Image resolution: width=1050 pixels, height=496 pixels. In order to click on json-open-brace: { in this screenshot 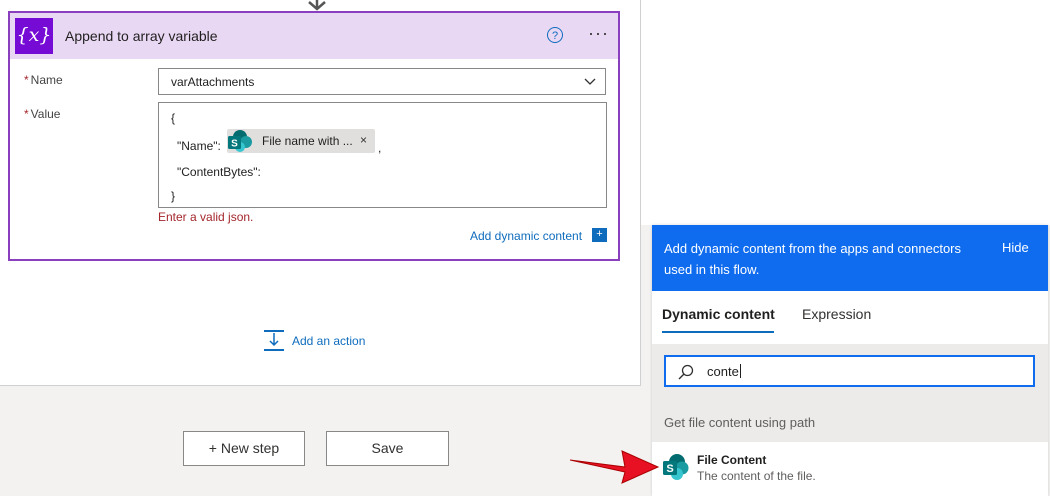, I will do `click(173, 118)`.